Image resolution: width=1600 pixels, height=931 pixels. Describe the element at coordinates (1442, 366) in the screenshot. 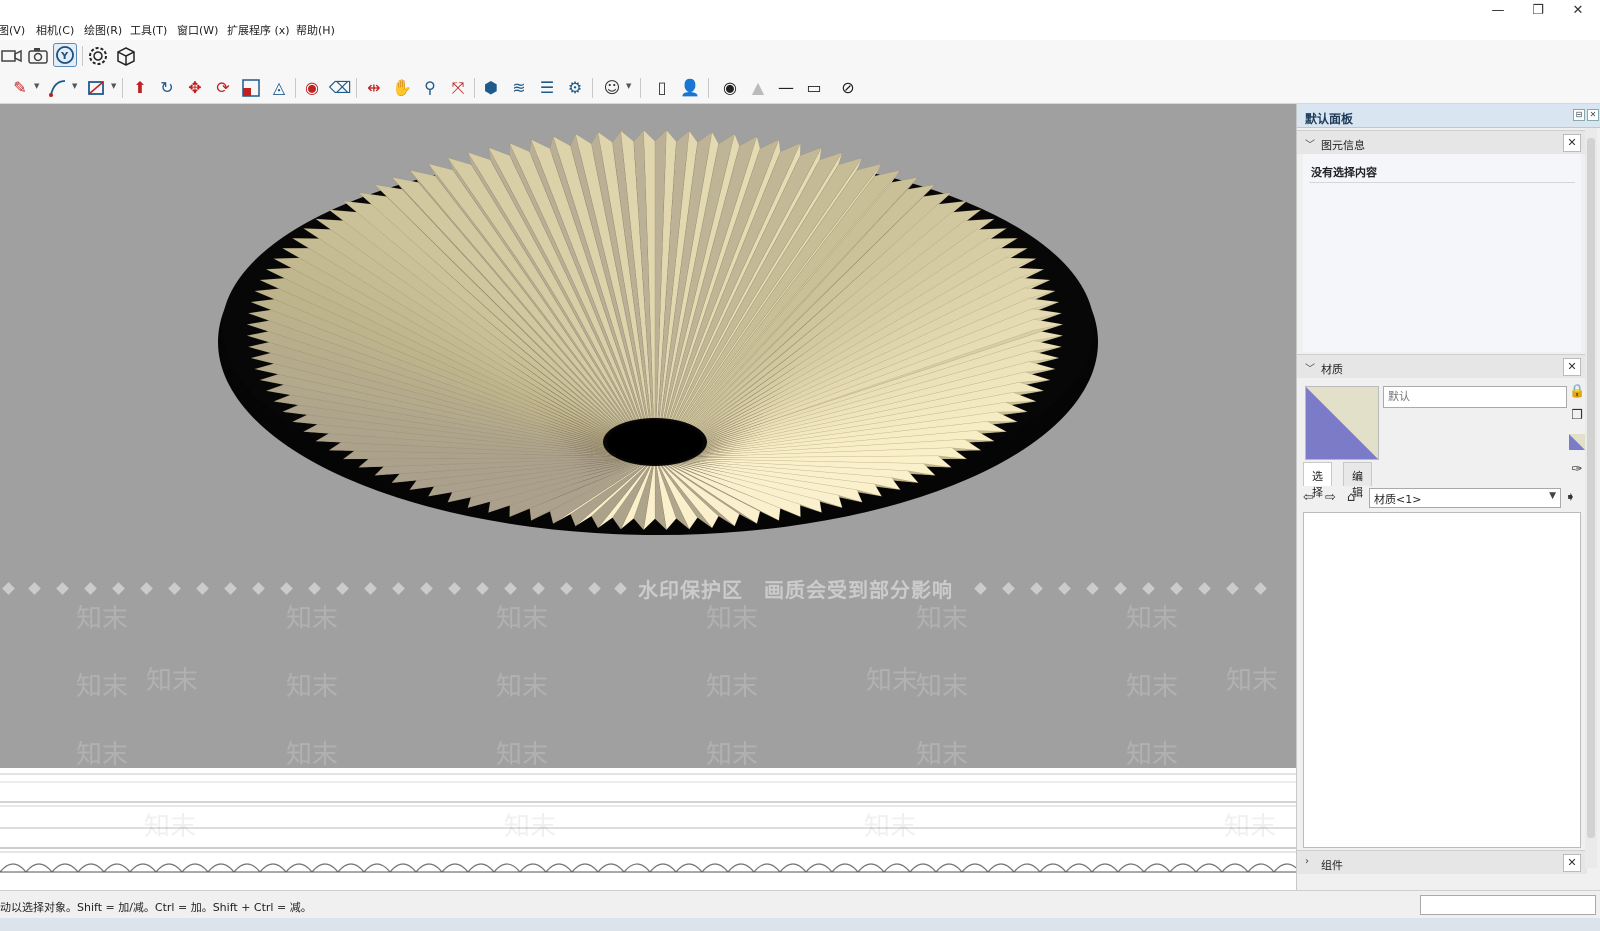

I see `materials-header: ﹀ 材质 ✕` at that location.